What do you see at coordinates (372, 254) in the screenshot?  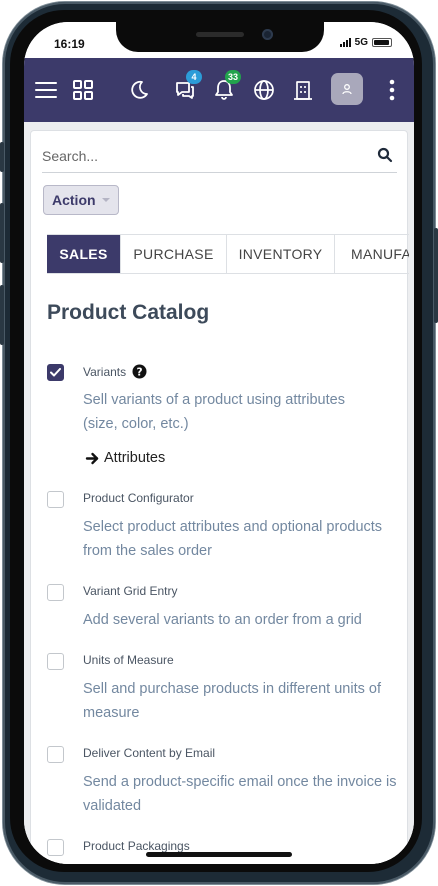 I see `tab-manufacturing: MANUFA` at bounding box center [372, 254].